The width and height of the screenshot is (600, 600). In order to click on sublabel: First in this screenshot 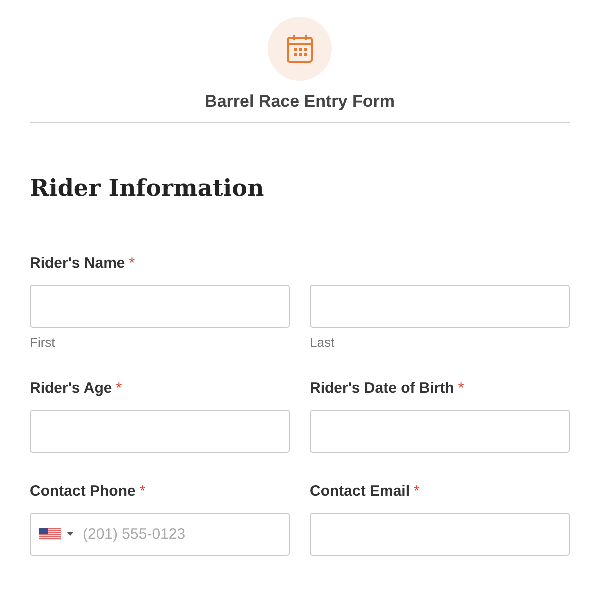, I will do `click(43, 342)`.